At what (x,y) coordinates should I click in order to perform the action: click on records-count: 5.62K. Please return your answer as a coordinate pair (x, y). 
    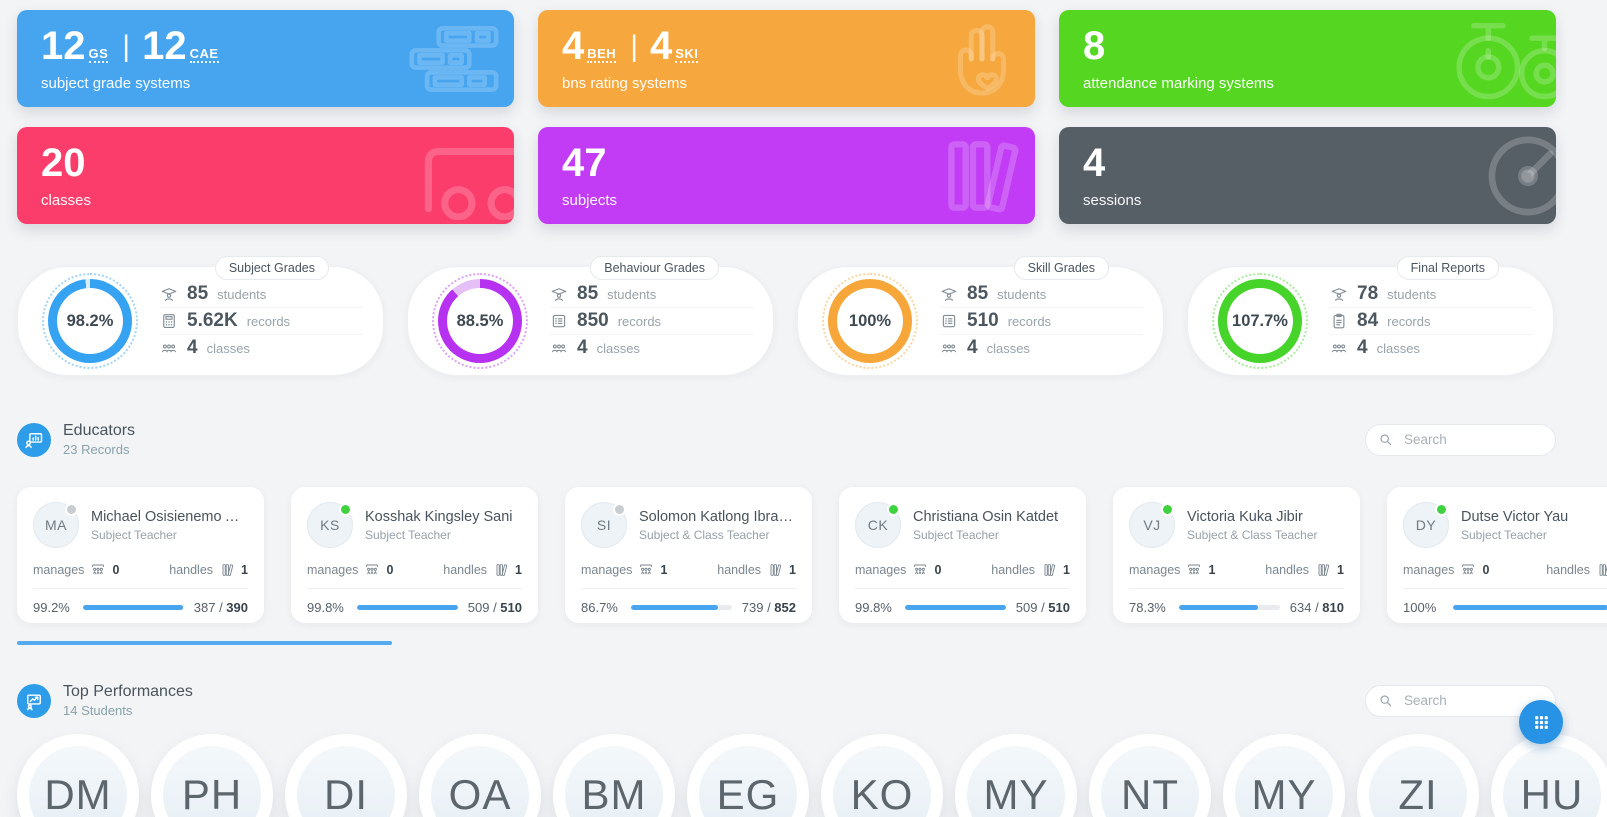
    Looking at the image, I should click on (212, 320).